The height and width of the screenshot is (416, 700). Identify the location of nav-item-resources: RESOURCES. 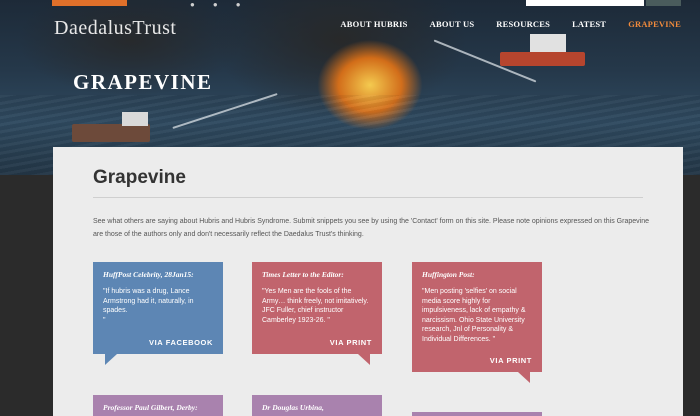
(523, 24).